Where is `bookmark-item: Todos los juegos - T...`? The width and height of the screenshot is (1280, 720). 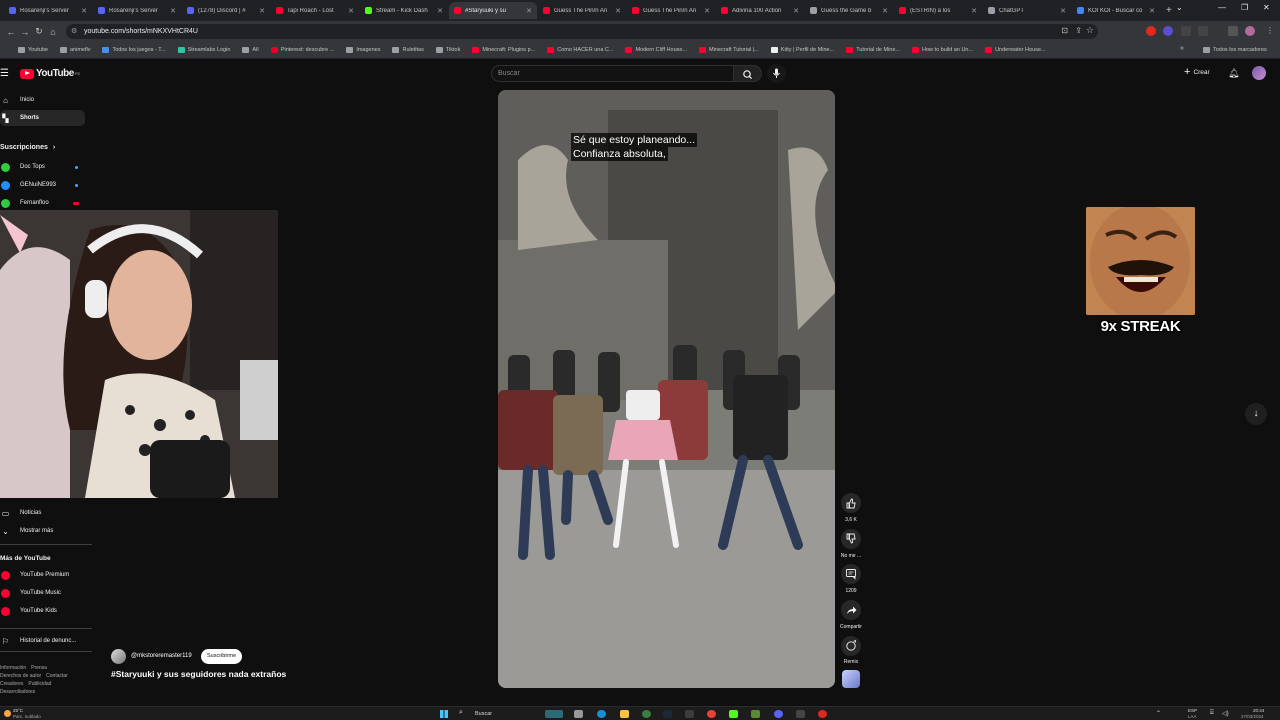
bookmark-item: Todos los juegos - T... is located at coordinates (134, 50).